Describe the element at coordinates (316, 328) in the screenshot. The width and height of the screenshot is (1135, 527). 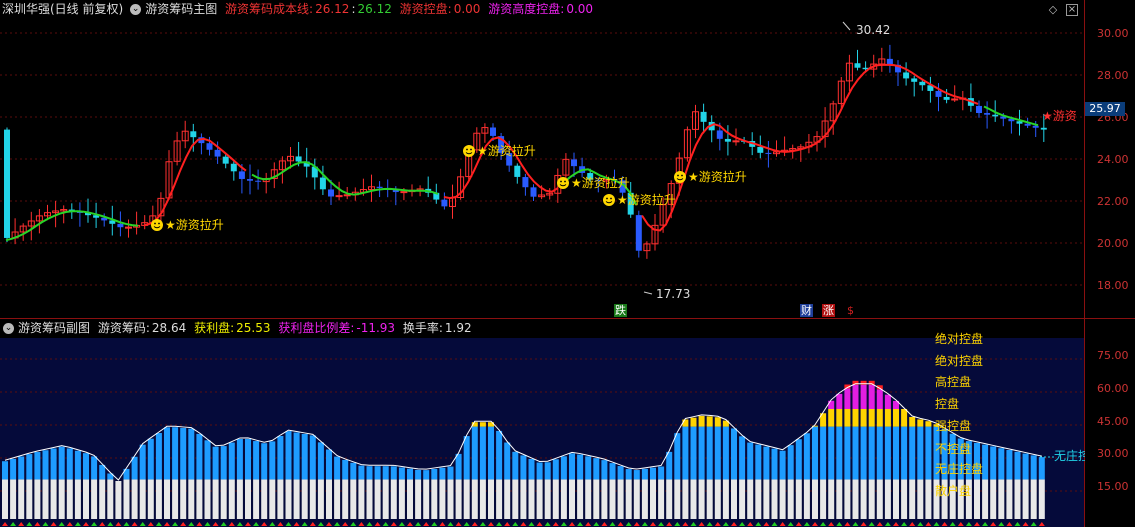
I see `ratio-label: 获利盘比例差:` at that location.